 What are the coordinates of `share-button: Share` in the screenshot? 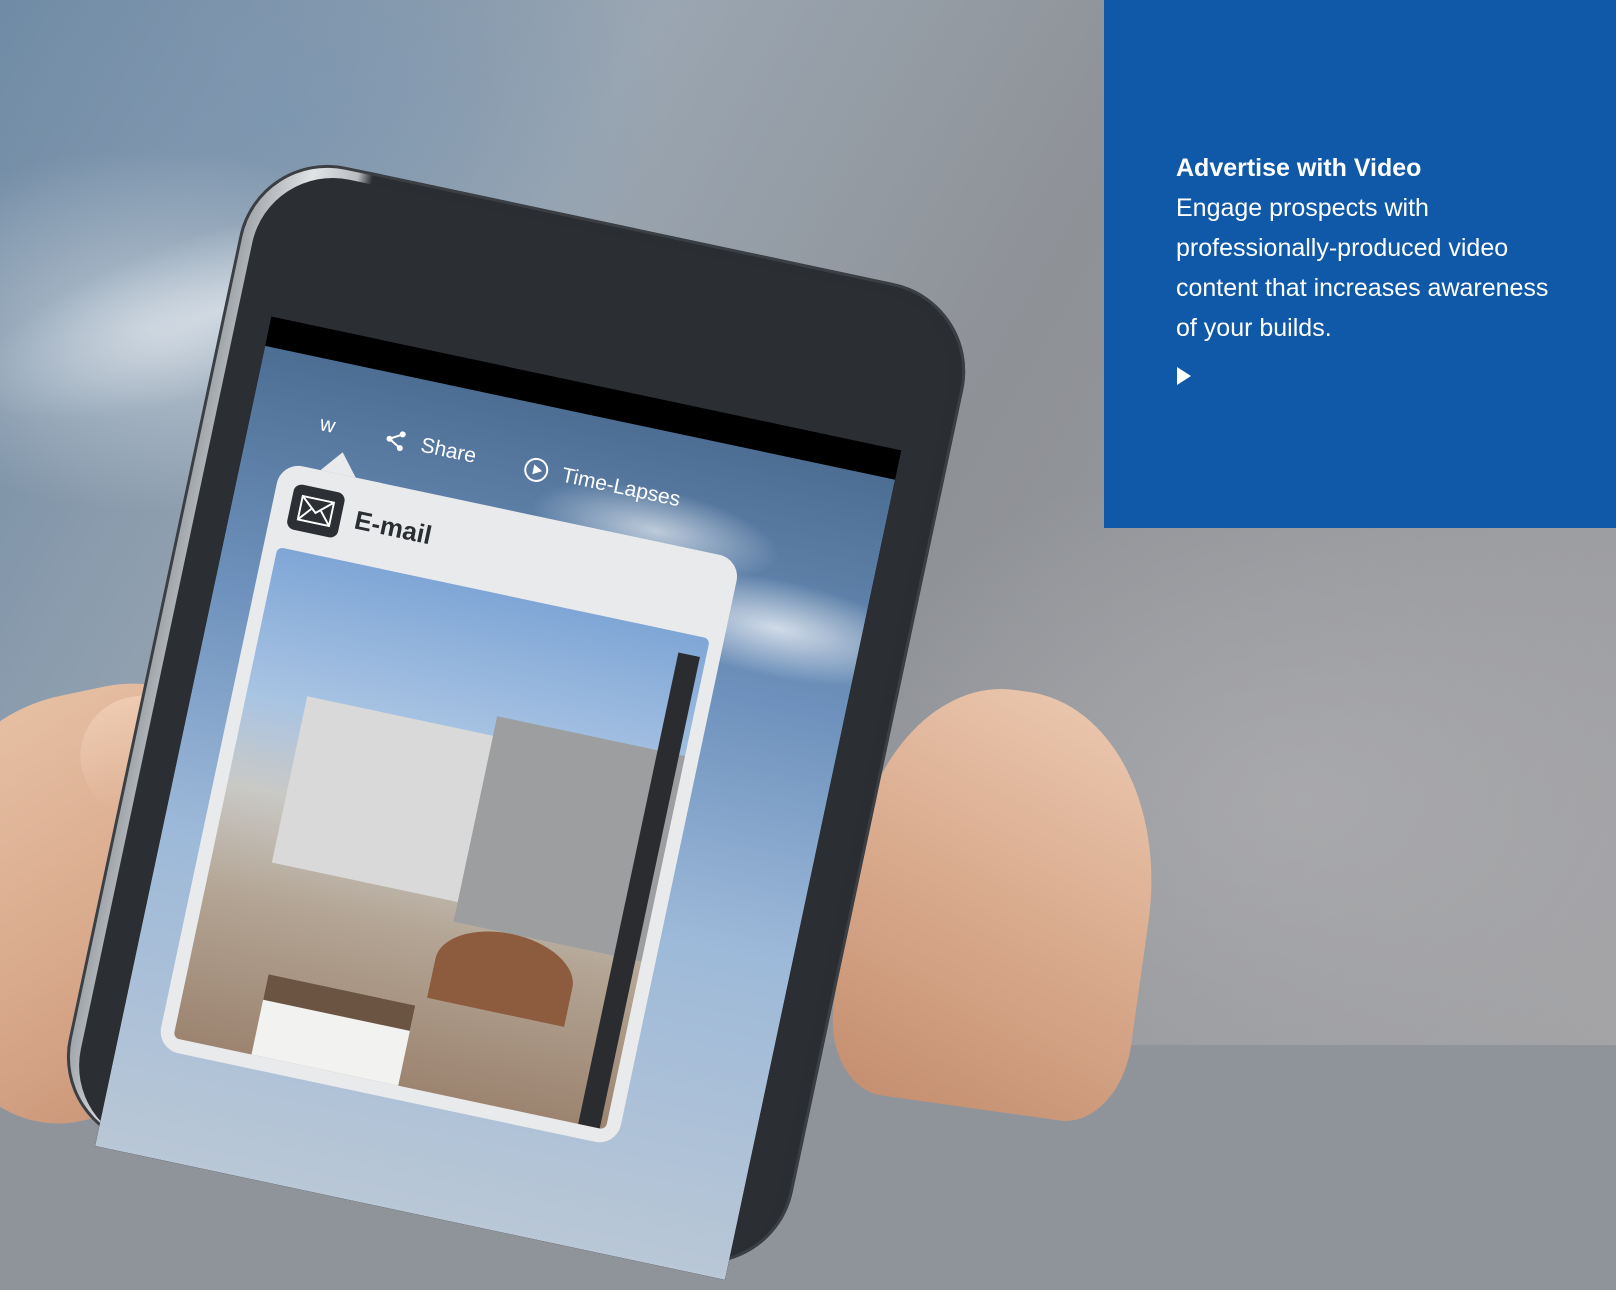 It's located at (429, 446).